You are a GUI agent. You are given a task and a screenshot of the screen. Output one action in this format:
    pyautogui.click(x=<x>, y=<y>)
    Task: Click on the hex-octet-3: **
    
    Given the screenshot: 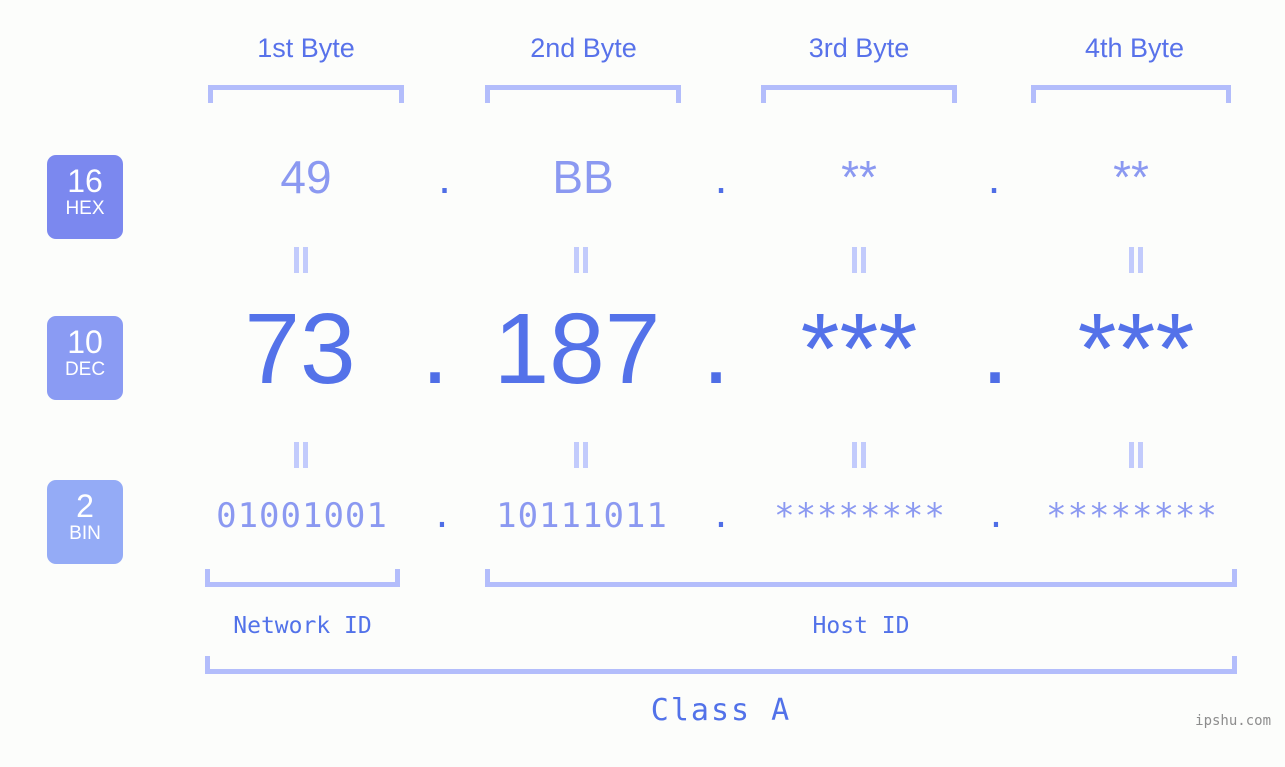 What is the action you would take?
    pyautogui.click(x=859, y=177)
    